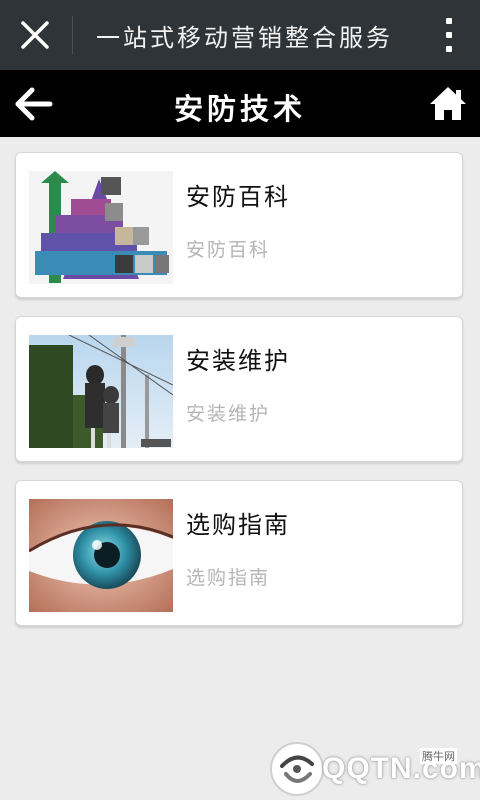 This screenshot has height=800, width=480. What do you see at coordinates (101, 391) in the screenshot?
I see `workers-installing-camera-image` at bounding box center [101, 391].